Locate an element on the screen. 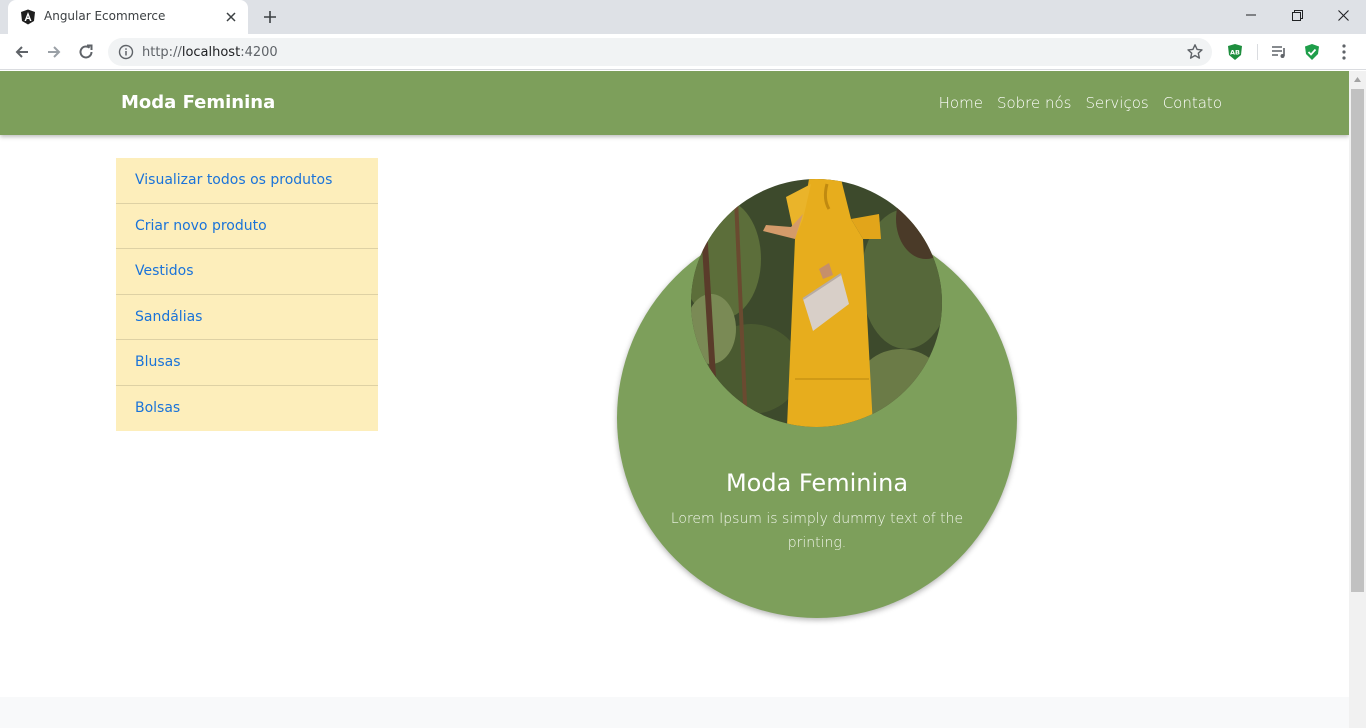  angular-icon is located at coordinates (28, 17).